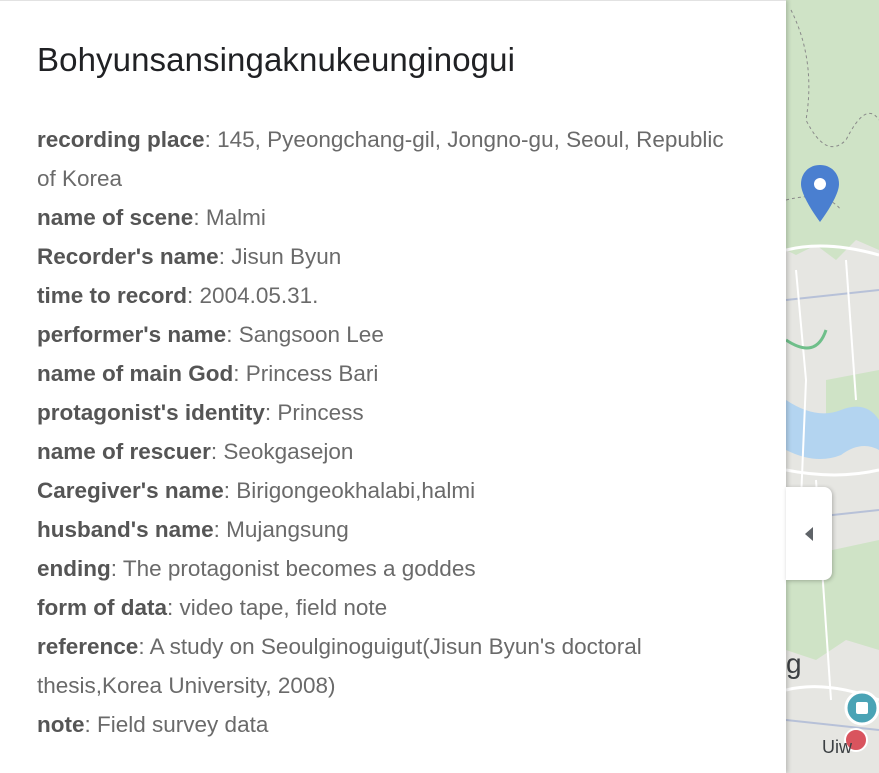 Image resolution: width=879 pixels, height=773 pixels. Describe the element at coordinates (88, 646) in the screenshot. I see `detail-label: reference` at that location.